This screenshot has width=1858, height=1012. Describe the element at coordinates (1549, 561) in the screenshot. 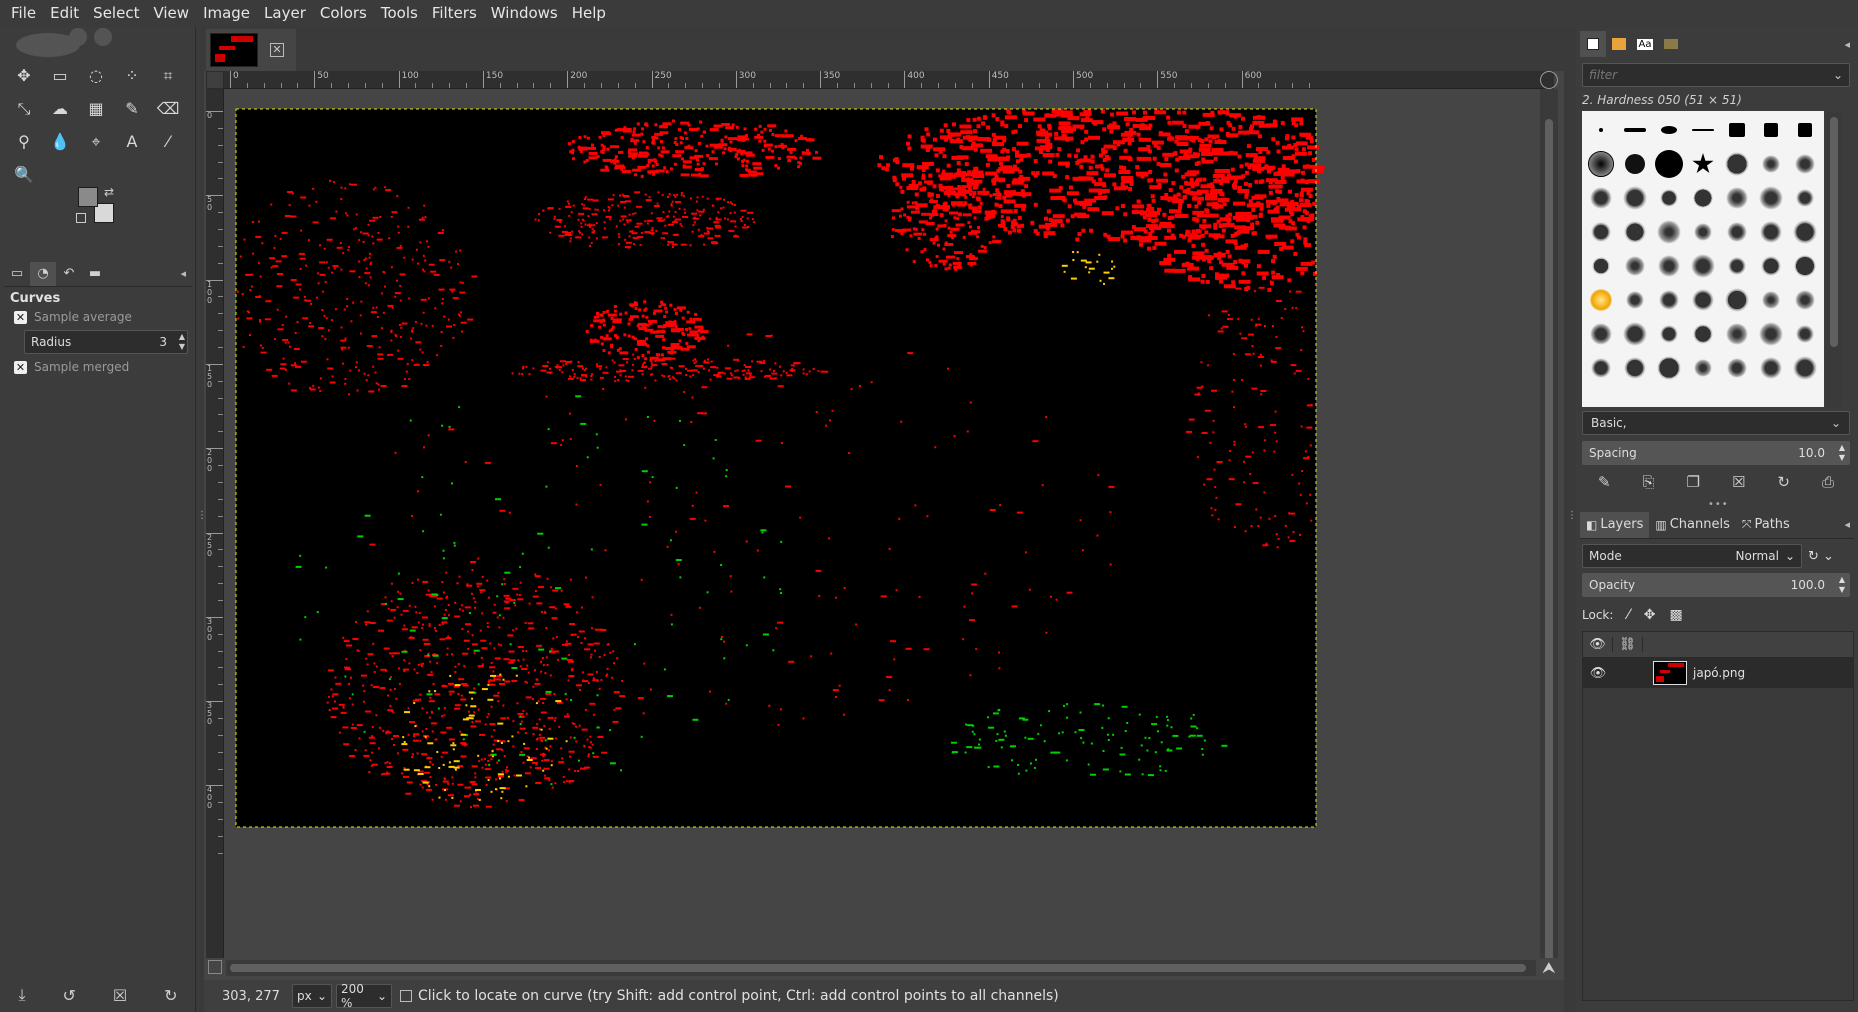

I see `vertical-scrollbar-thumb` at that location.